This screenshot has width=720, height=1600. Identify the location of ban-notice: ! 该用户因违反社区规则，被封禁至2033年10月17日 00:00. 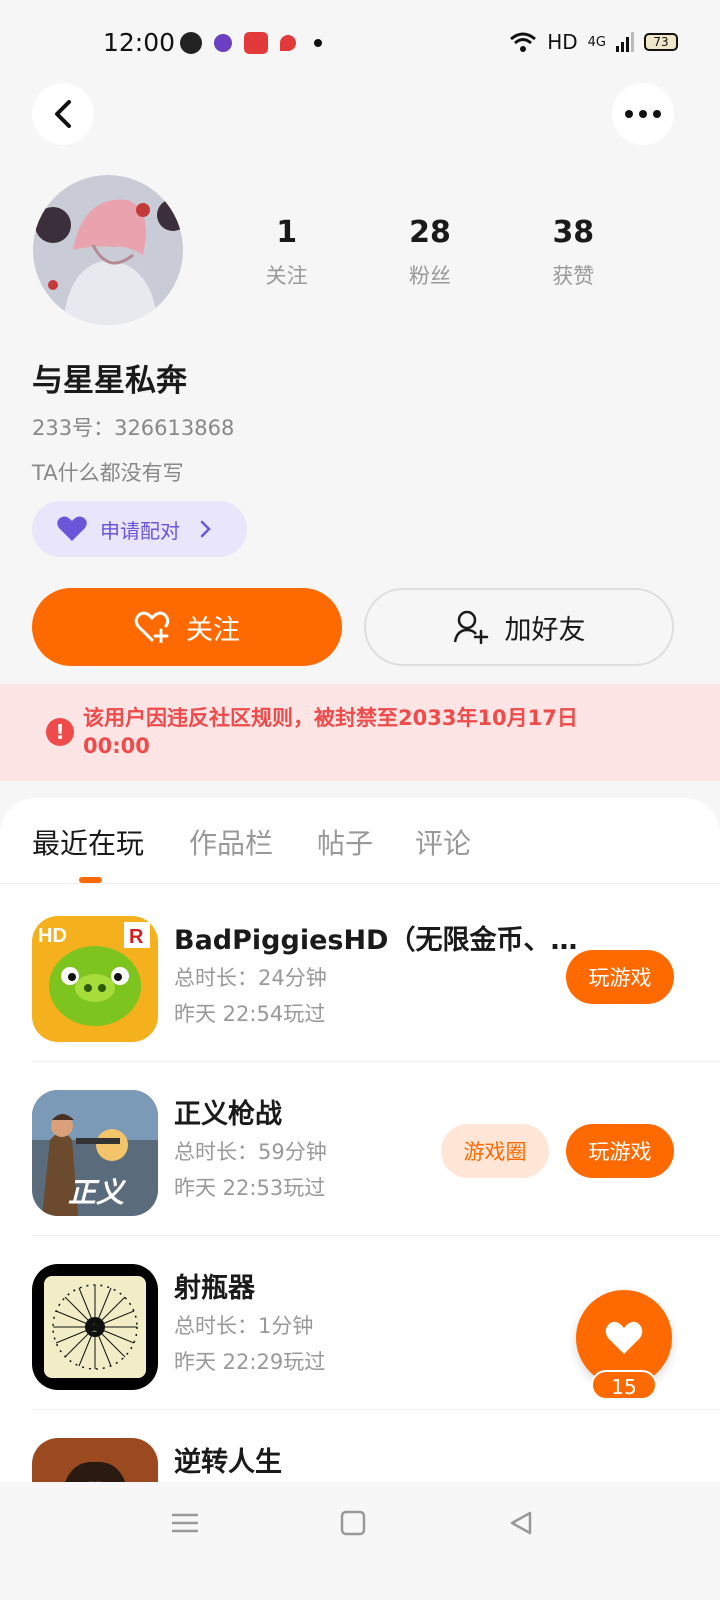
(360, 732).